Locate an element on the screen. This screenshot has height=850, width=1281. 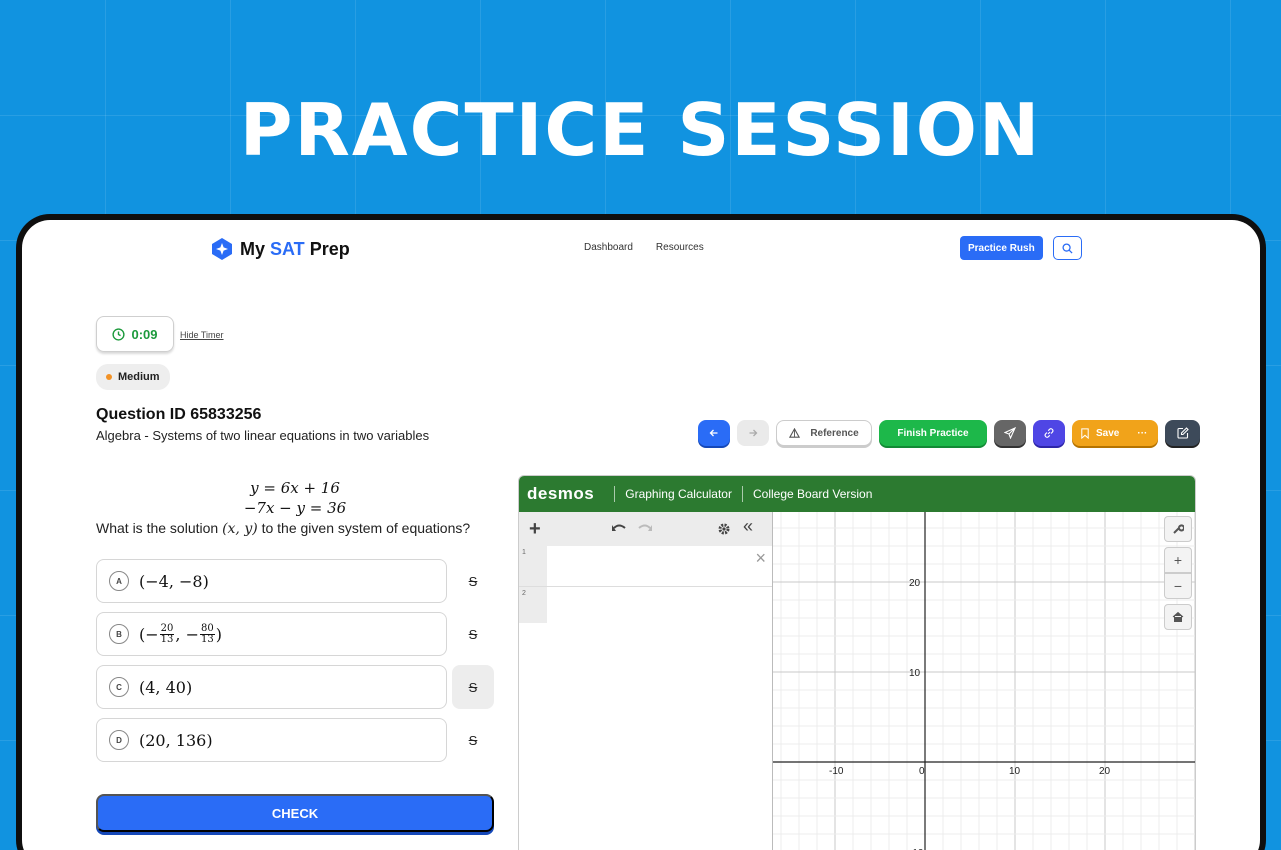
reference-label: Reference is located at coordinates (834, 433).